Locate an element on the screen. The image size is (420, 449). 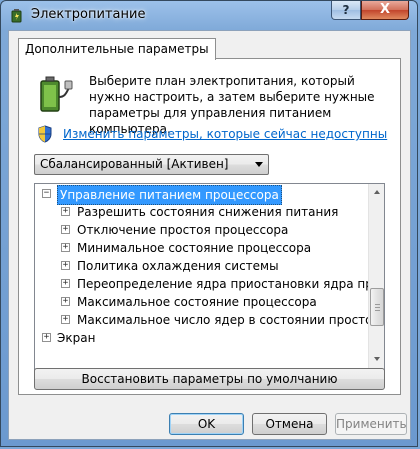
vertical-scroll-thumb is located at coordinates (377, 307).